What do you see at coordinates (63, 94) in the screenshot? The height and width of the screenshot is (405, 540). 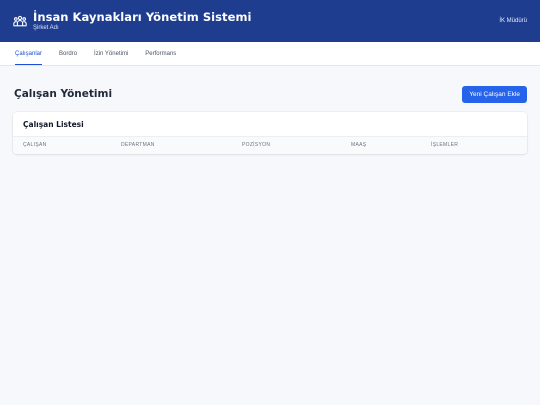 I see `page-title: Çalışan Yönetimi` at bounding box center [63, 94].